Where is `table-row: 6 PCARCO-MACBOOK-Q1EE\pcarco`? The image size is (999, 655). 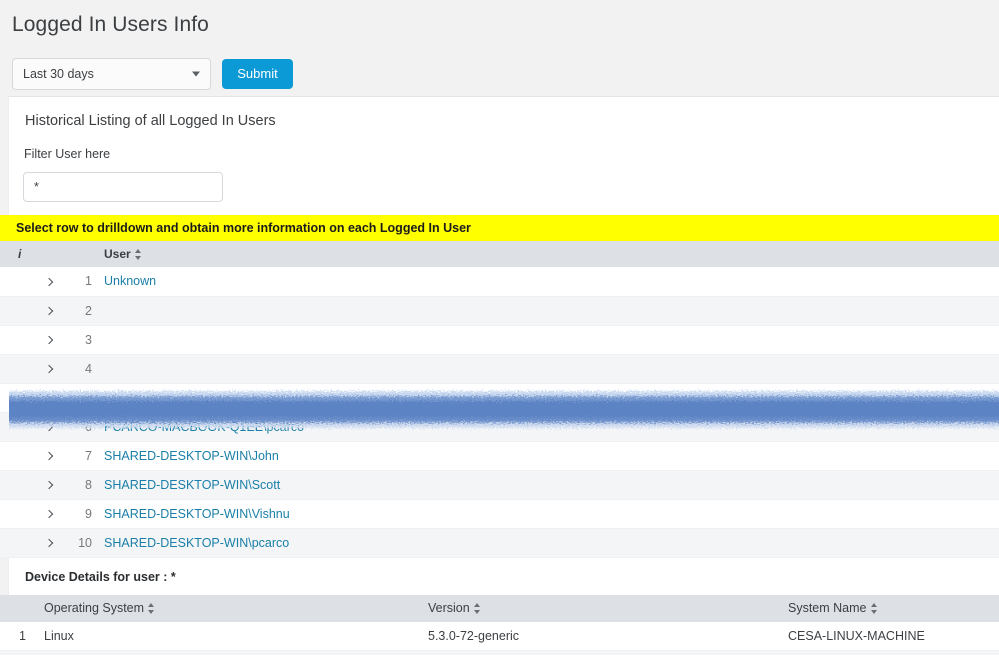 table-row: 6 PCARCO-MACBOOK-Q1EE\pcarco is located at coordinates (499, 427).